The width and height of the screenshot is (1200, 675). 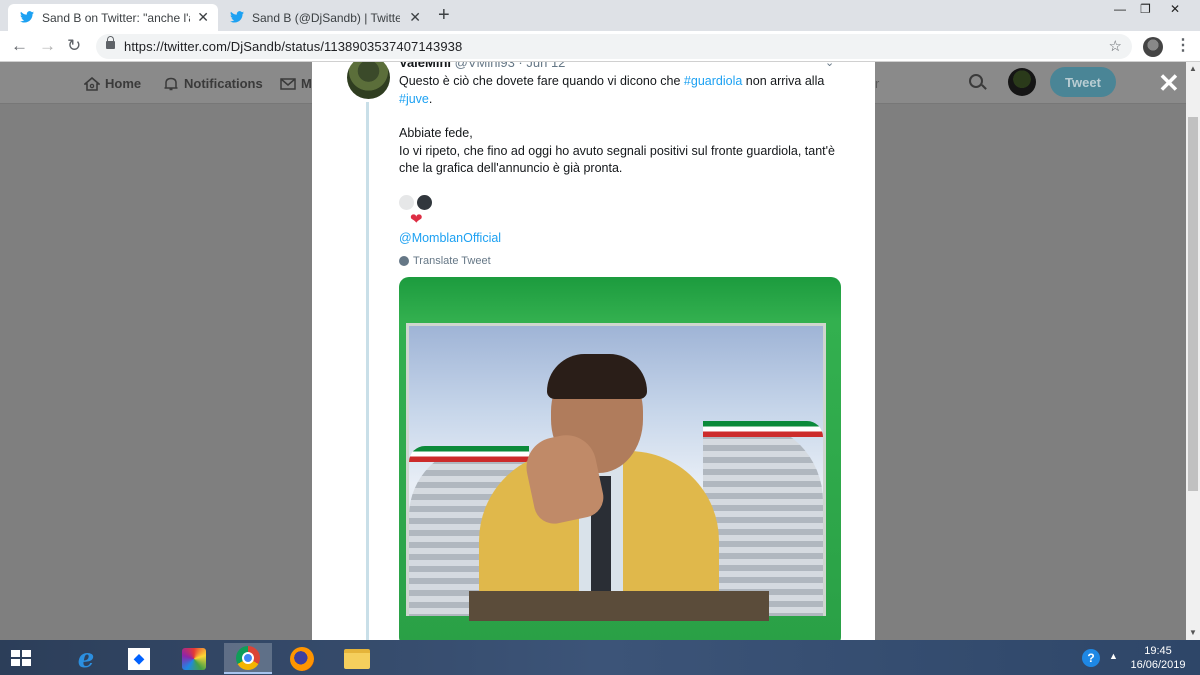 I want to click on minimize-button: —, so click(x=1120, y=9).